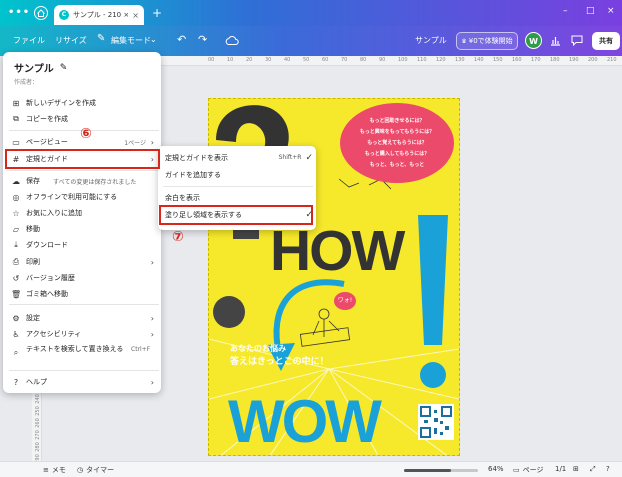  Describe the element at coordinates (345, 301) in the screenshot. I see `wao-badge: ワォ!` at that location.